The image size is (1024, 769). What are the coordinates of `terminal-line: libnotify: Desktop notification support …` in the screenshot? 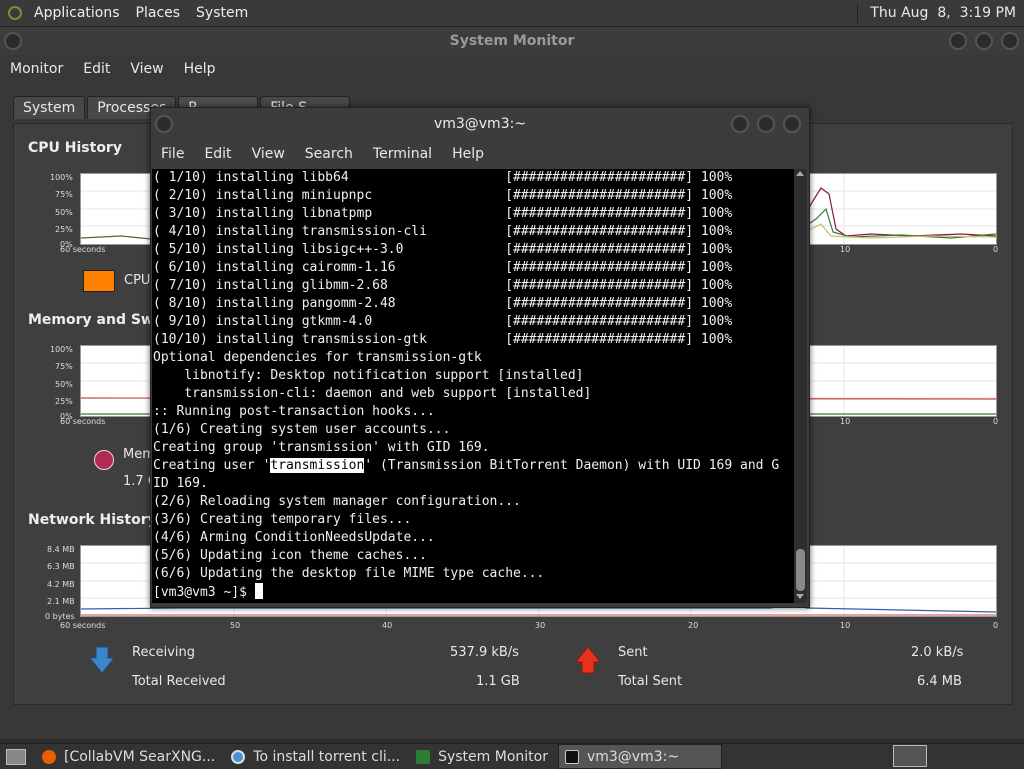 It's located at (368, 375).